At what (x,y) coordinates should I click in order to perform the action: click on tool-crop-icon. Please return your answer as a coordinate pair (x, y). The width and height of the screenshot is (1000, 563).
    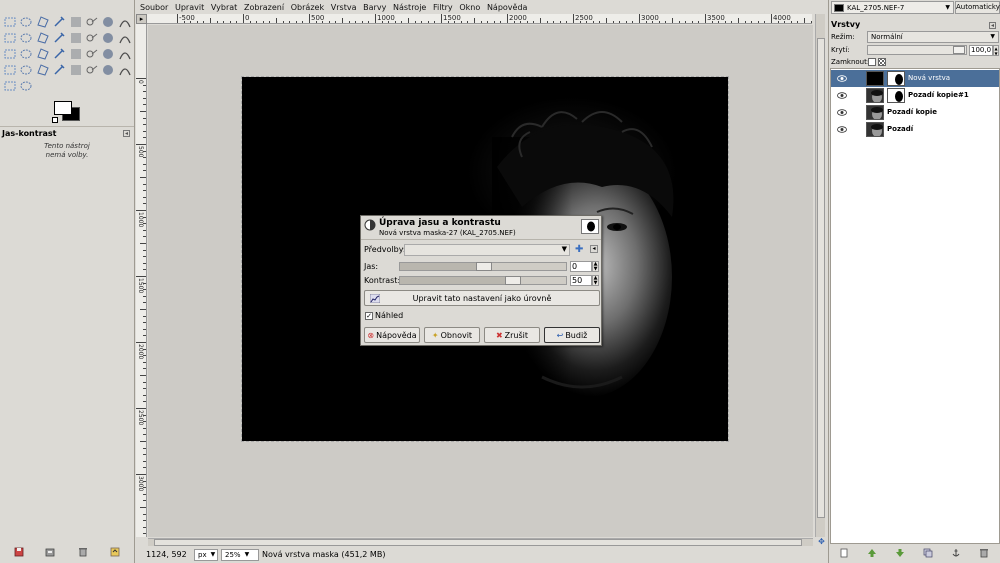
    Looking at the image, I should click on (92, 38).